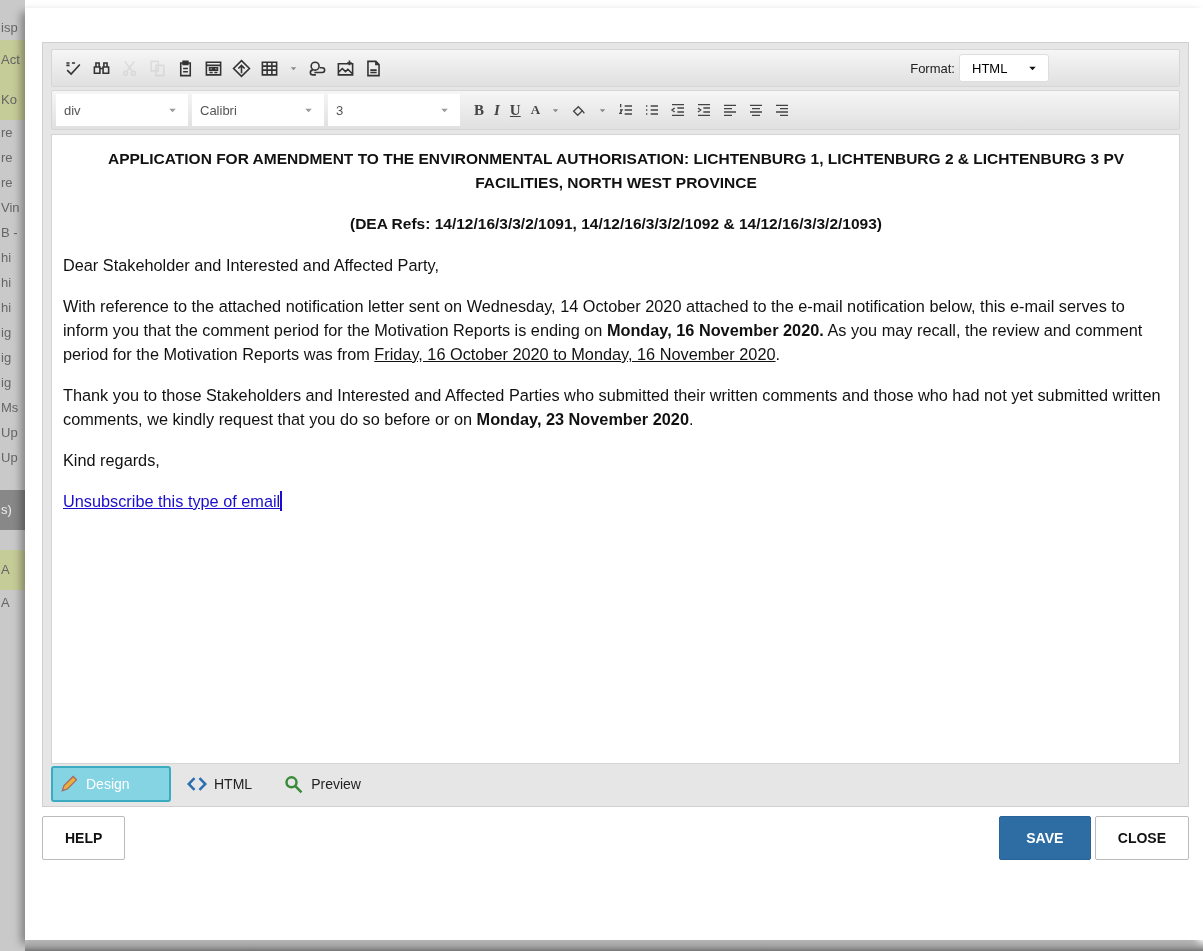 The image size is (1203, 951). Describe the element at coordinates (9, 233) in the screenshot. I see `background-list-item: B -` at that location.